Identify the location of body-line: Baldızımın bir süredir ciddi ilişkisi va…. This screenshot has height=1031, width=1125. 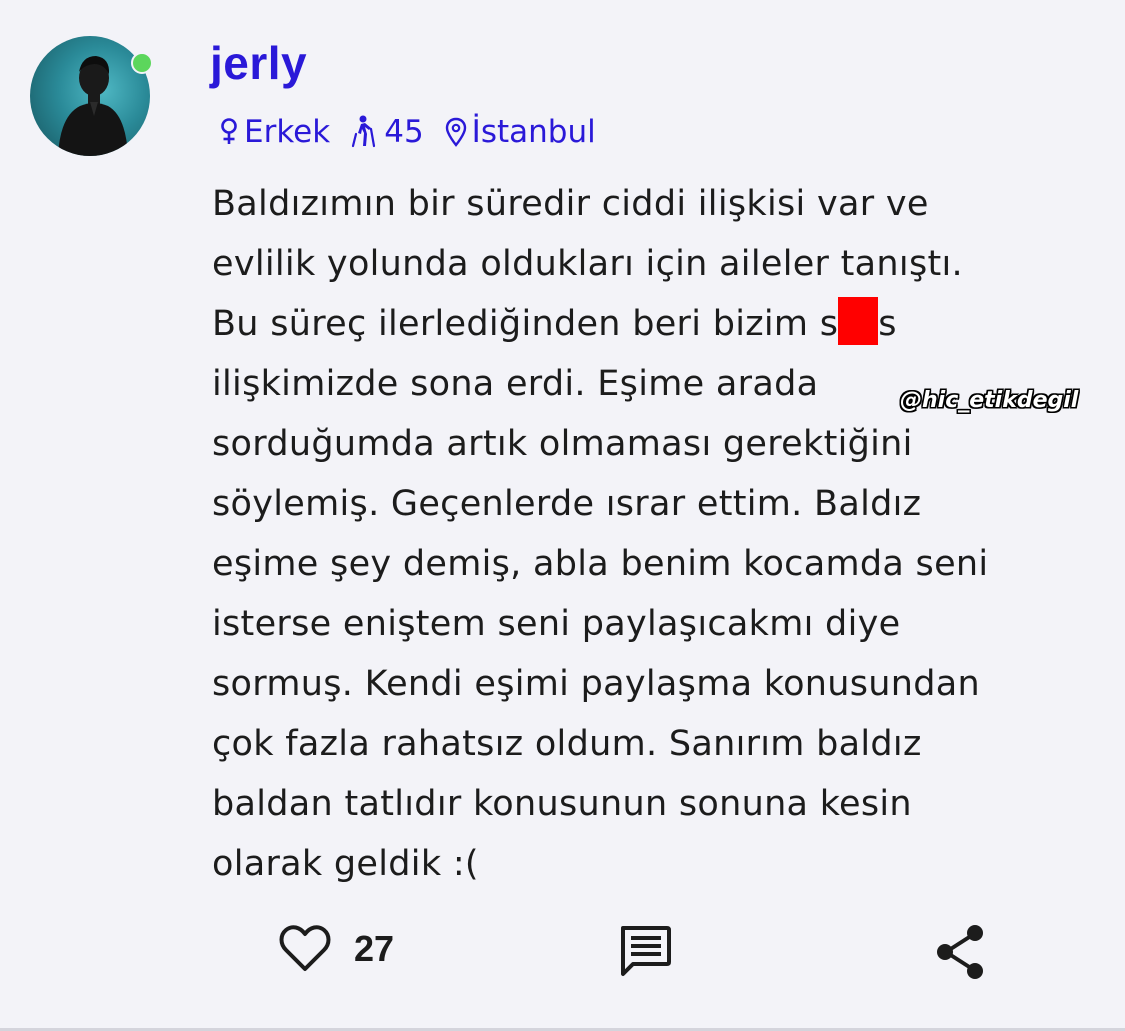
(570, 204).